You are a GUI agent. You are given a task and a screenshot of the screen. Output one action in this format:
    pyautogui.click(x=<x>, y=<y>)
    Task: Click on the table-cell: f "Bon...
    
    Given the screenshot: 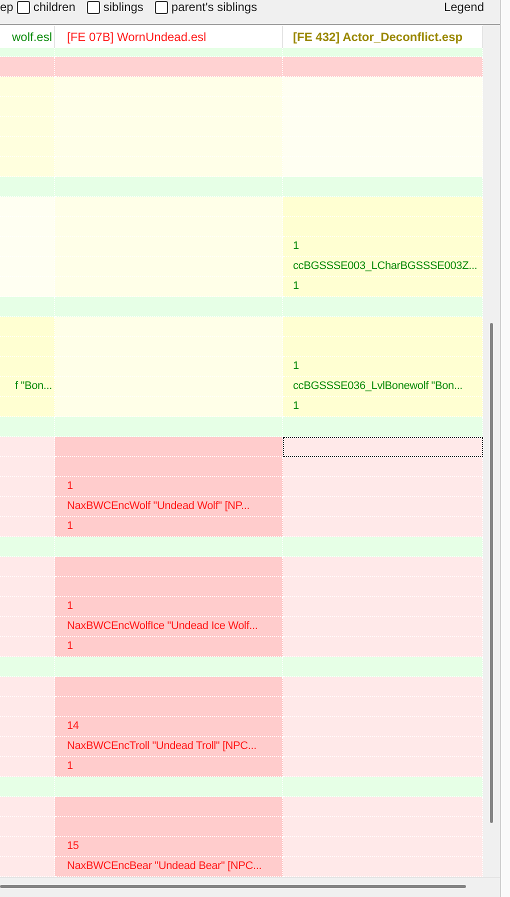 What is the action you would take?
    pyautogui.click(x=27, y=387)
    